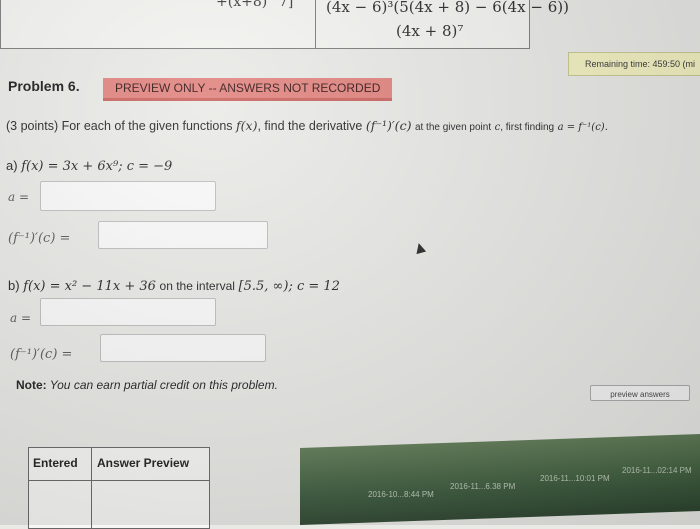  What do you see at coordinates (197, 286) in the screenshot?
I see `part-b-on-text: on the interval` at bounding box center [197, 286].